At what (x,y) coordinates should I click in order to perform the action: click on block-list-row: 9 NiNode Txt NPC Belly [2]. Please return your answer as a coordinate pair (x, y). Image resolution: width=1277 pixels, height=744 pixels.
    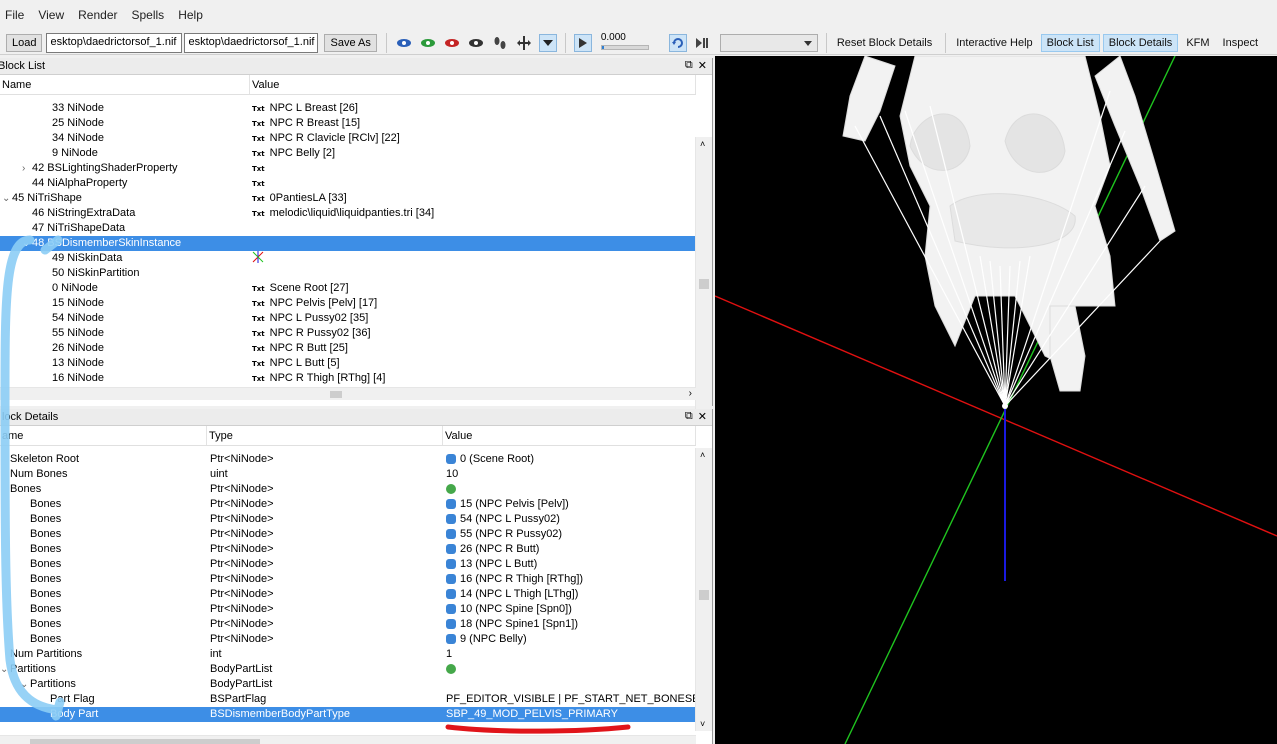
    Looking at the image, I should click on (348, 153).